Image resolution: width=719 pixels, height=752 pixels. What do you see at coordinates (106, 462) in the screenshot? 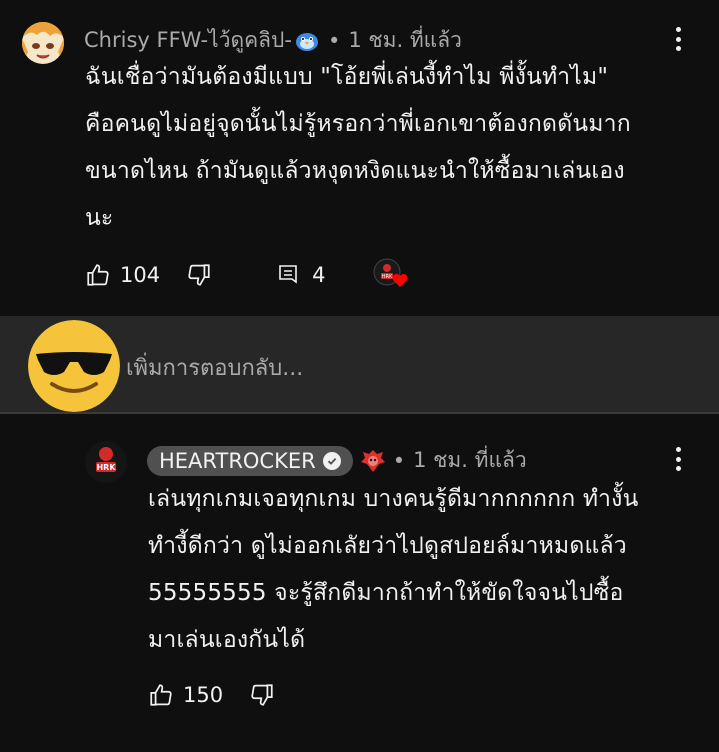
I see `creator-avatar: HRK` at bounding box center [106, 462].